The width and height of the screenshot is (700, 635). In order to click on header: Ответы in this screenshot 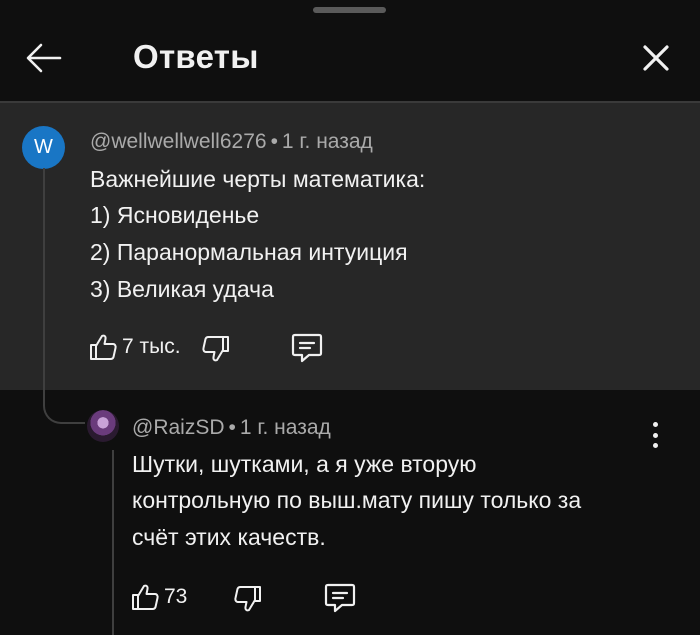, I will do `click(350, 60)`.